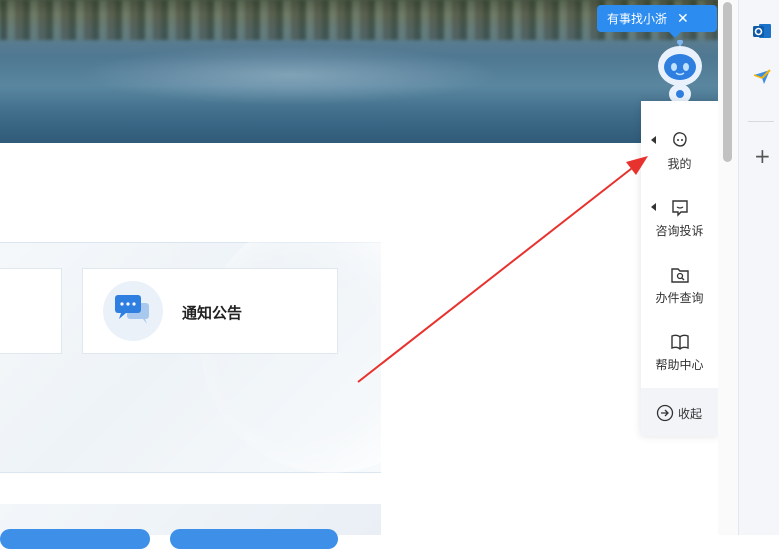  I want to click on book-icon, so click(680, 342).